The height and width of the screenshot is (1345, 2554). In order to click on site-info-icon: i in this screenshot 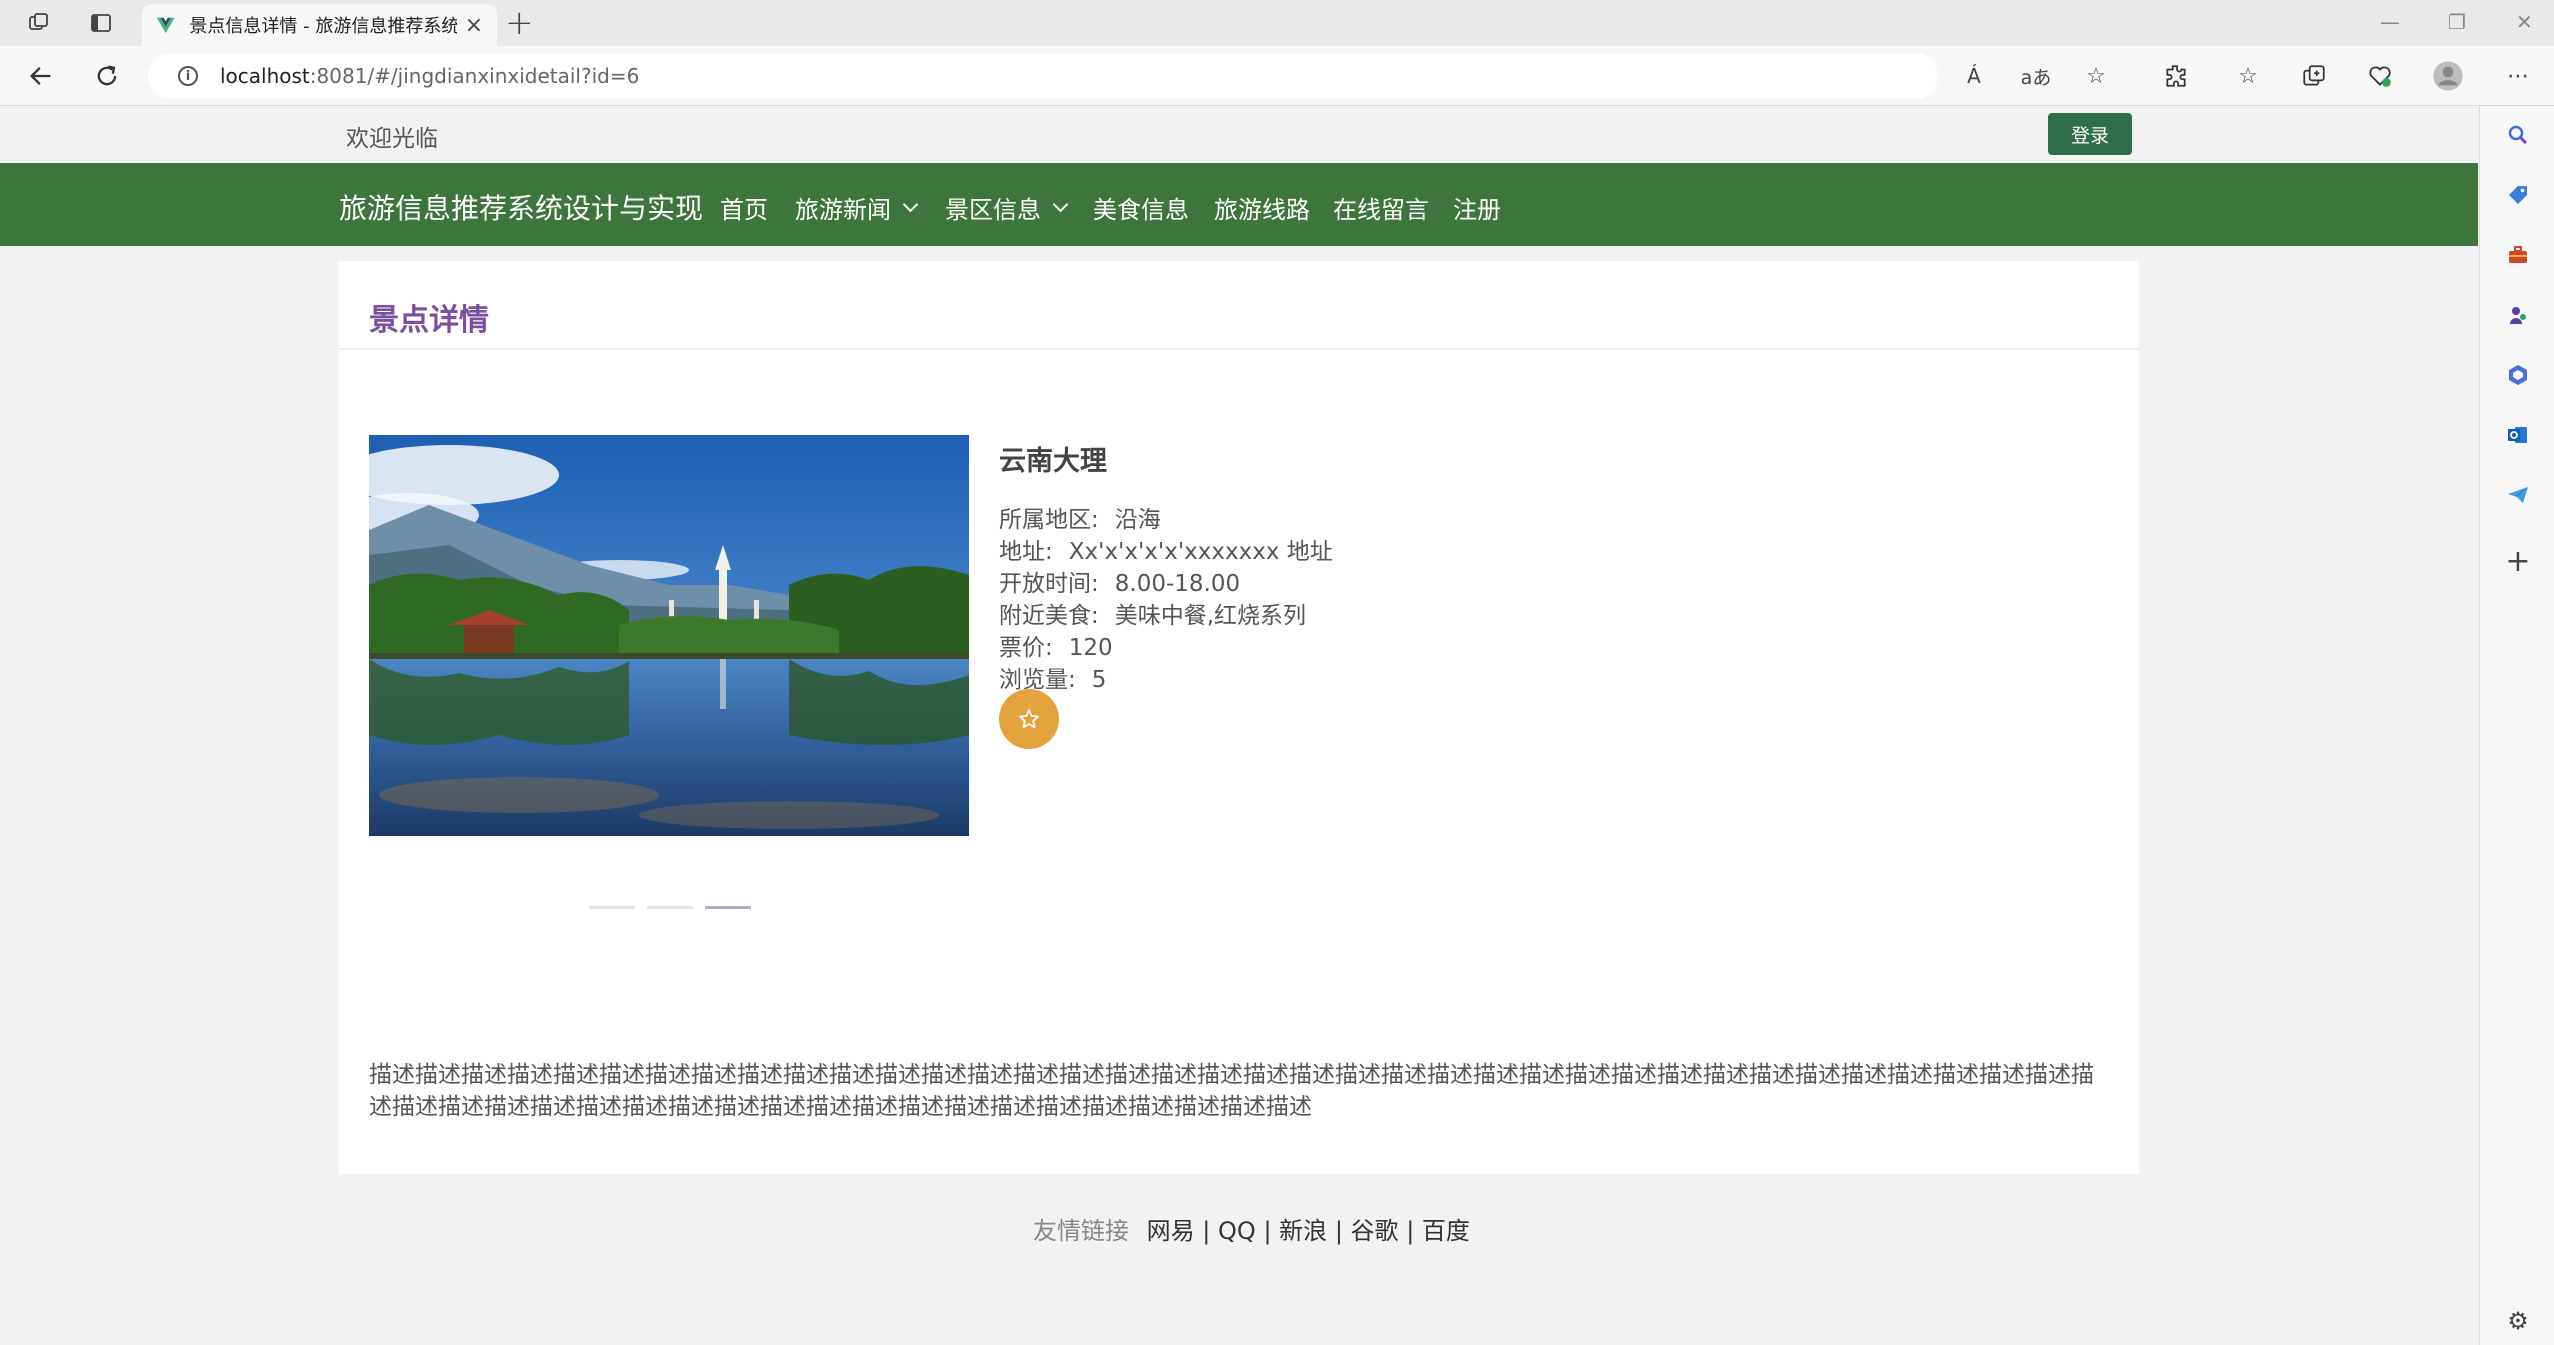, I will do `click(188, 76)`.